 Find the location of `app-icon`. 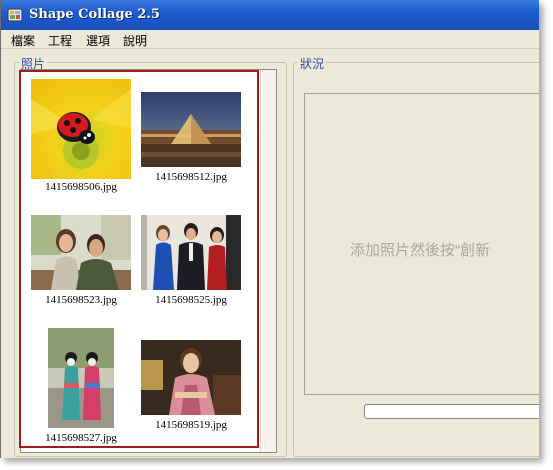

app-icon is located at coordinates (15, 15).